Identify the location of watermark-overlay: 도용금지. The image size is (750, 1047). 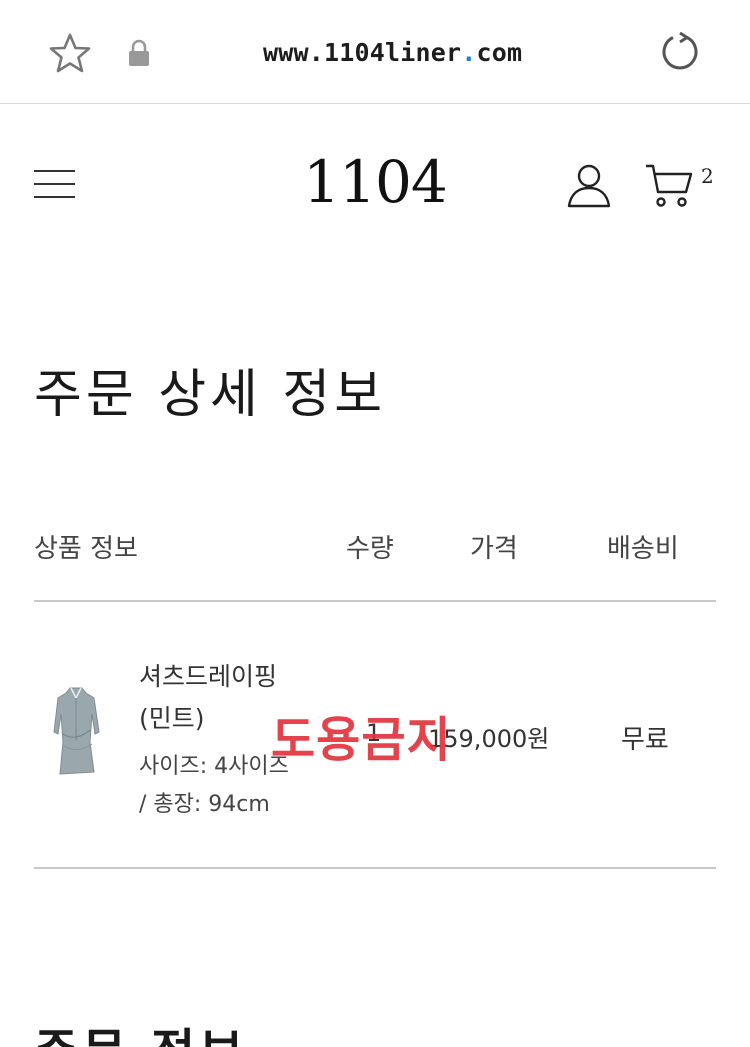
(361, 740).